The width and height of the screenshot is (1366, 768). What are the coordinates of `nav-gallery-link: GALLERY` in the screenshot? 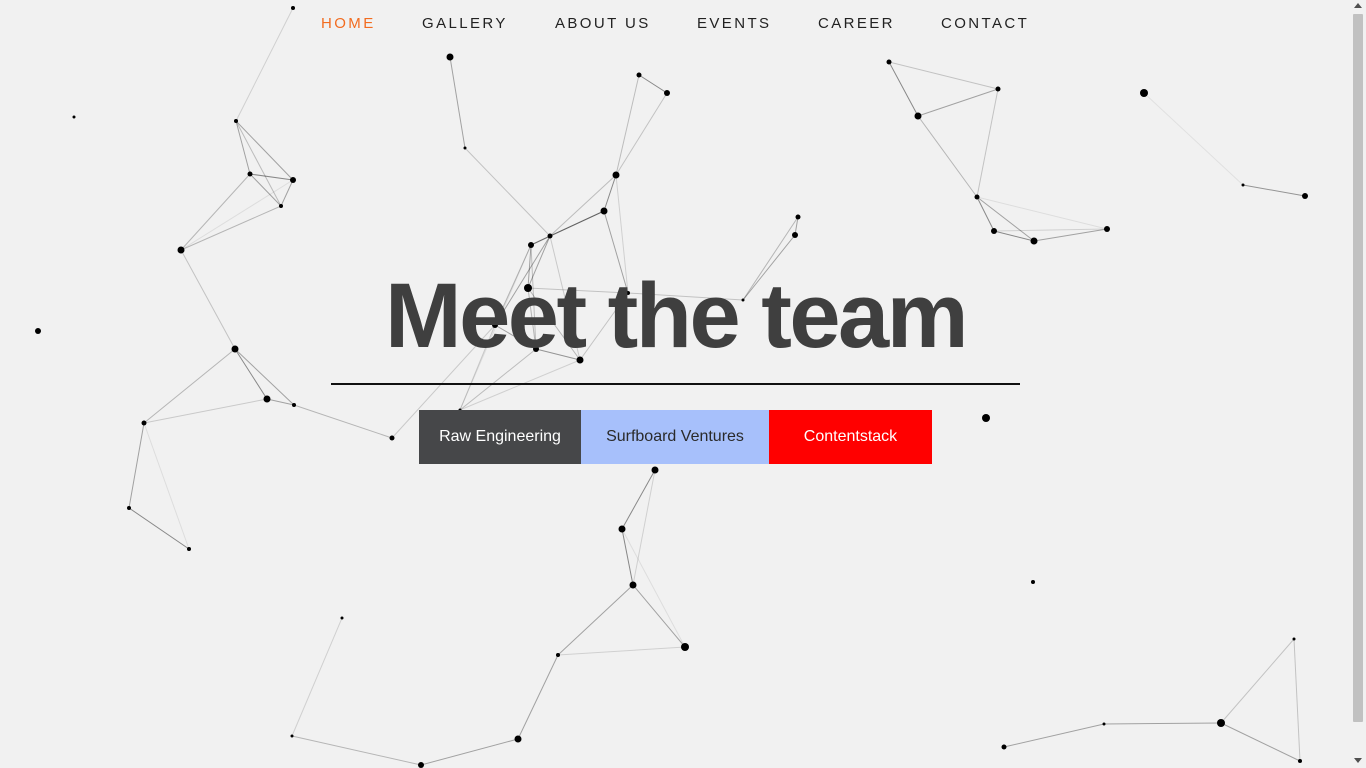 It's located at (465, 24).